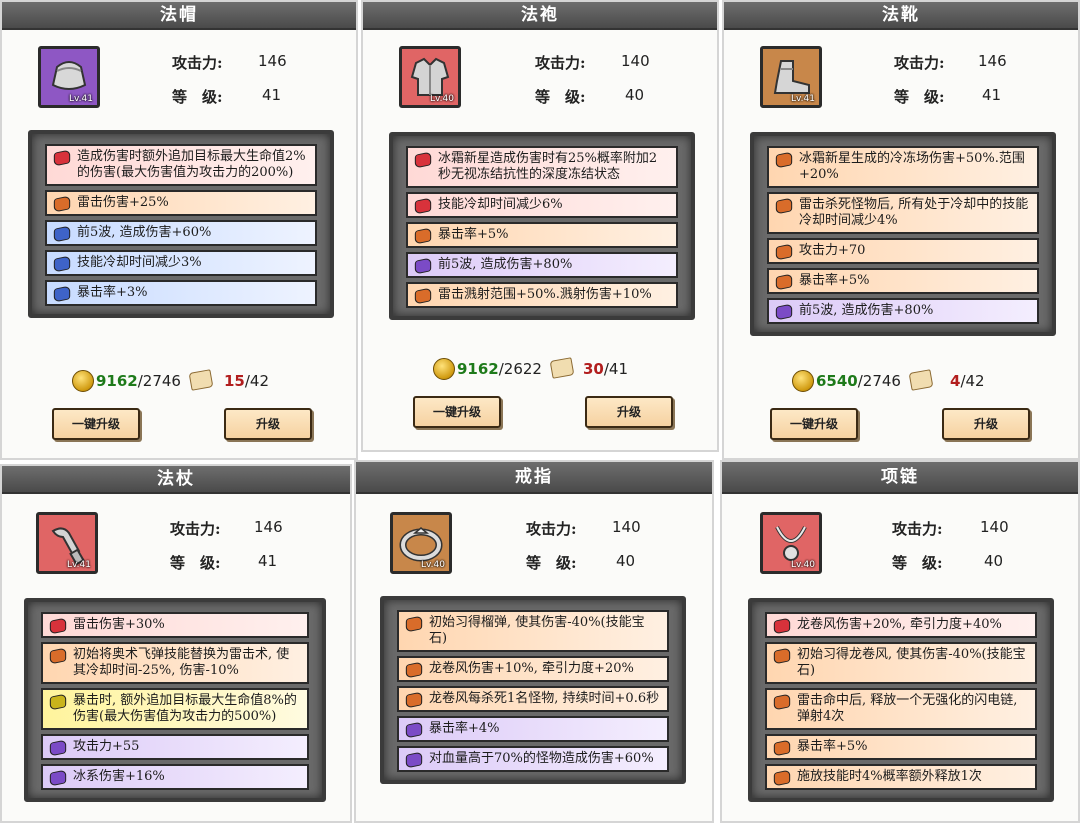 This screenshot has height=823, width=1080. Describe the element at coordinates (58, 702) in the screenshot. I see `yellow-gem-icon` at that location.